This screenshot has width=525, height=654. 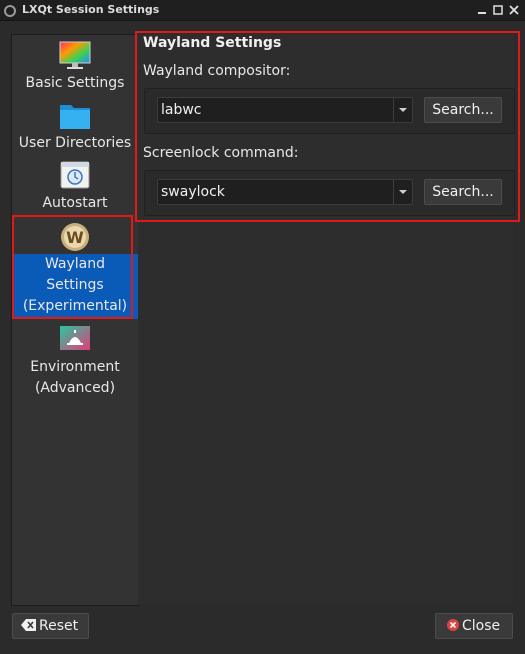 What do you see at coordinates (59, 626) in the screenshot?
I see `reset-label: Reset` at bounding box center [59, 626].